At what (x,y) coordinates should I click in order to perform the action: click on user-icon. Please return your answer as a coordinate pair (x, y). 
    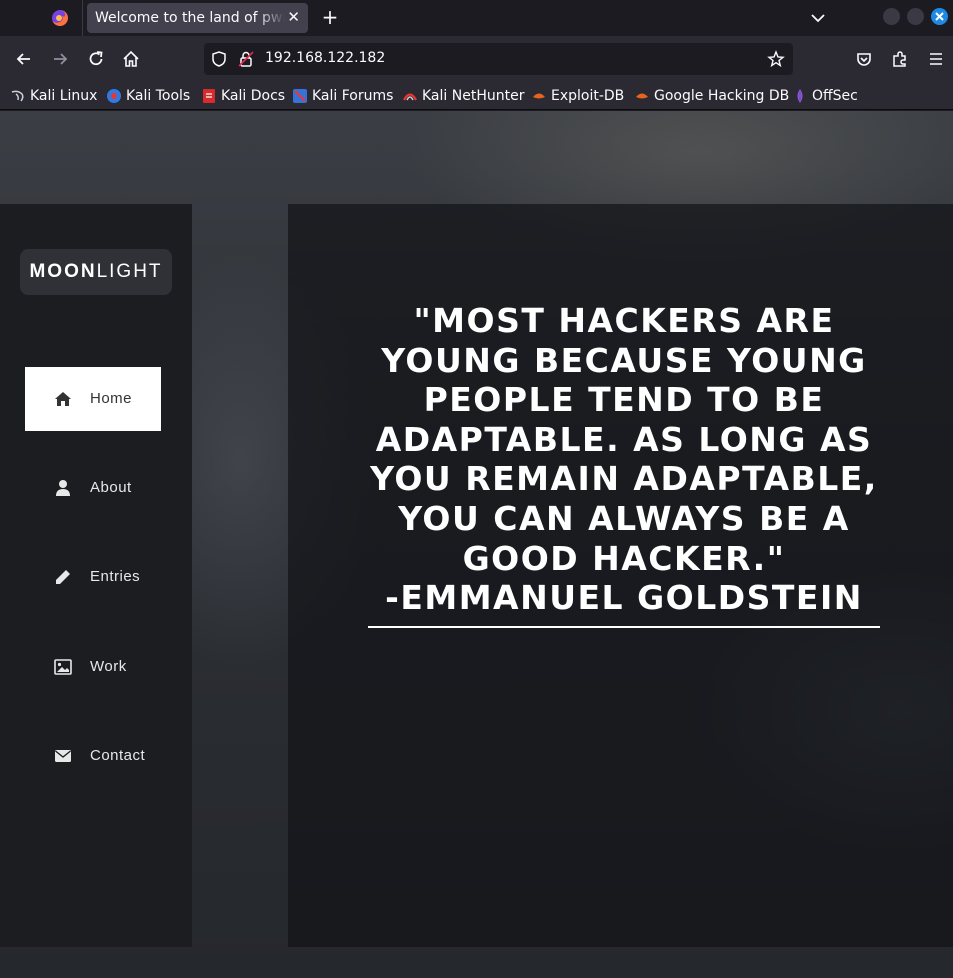
    Looking at the image, I should click on (63, 488).